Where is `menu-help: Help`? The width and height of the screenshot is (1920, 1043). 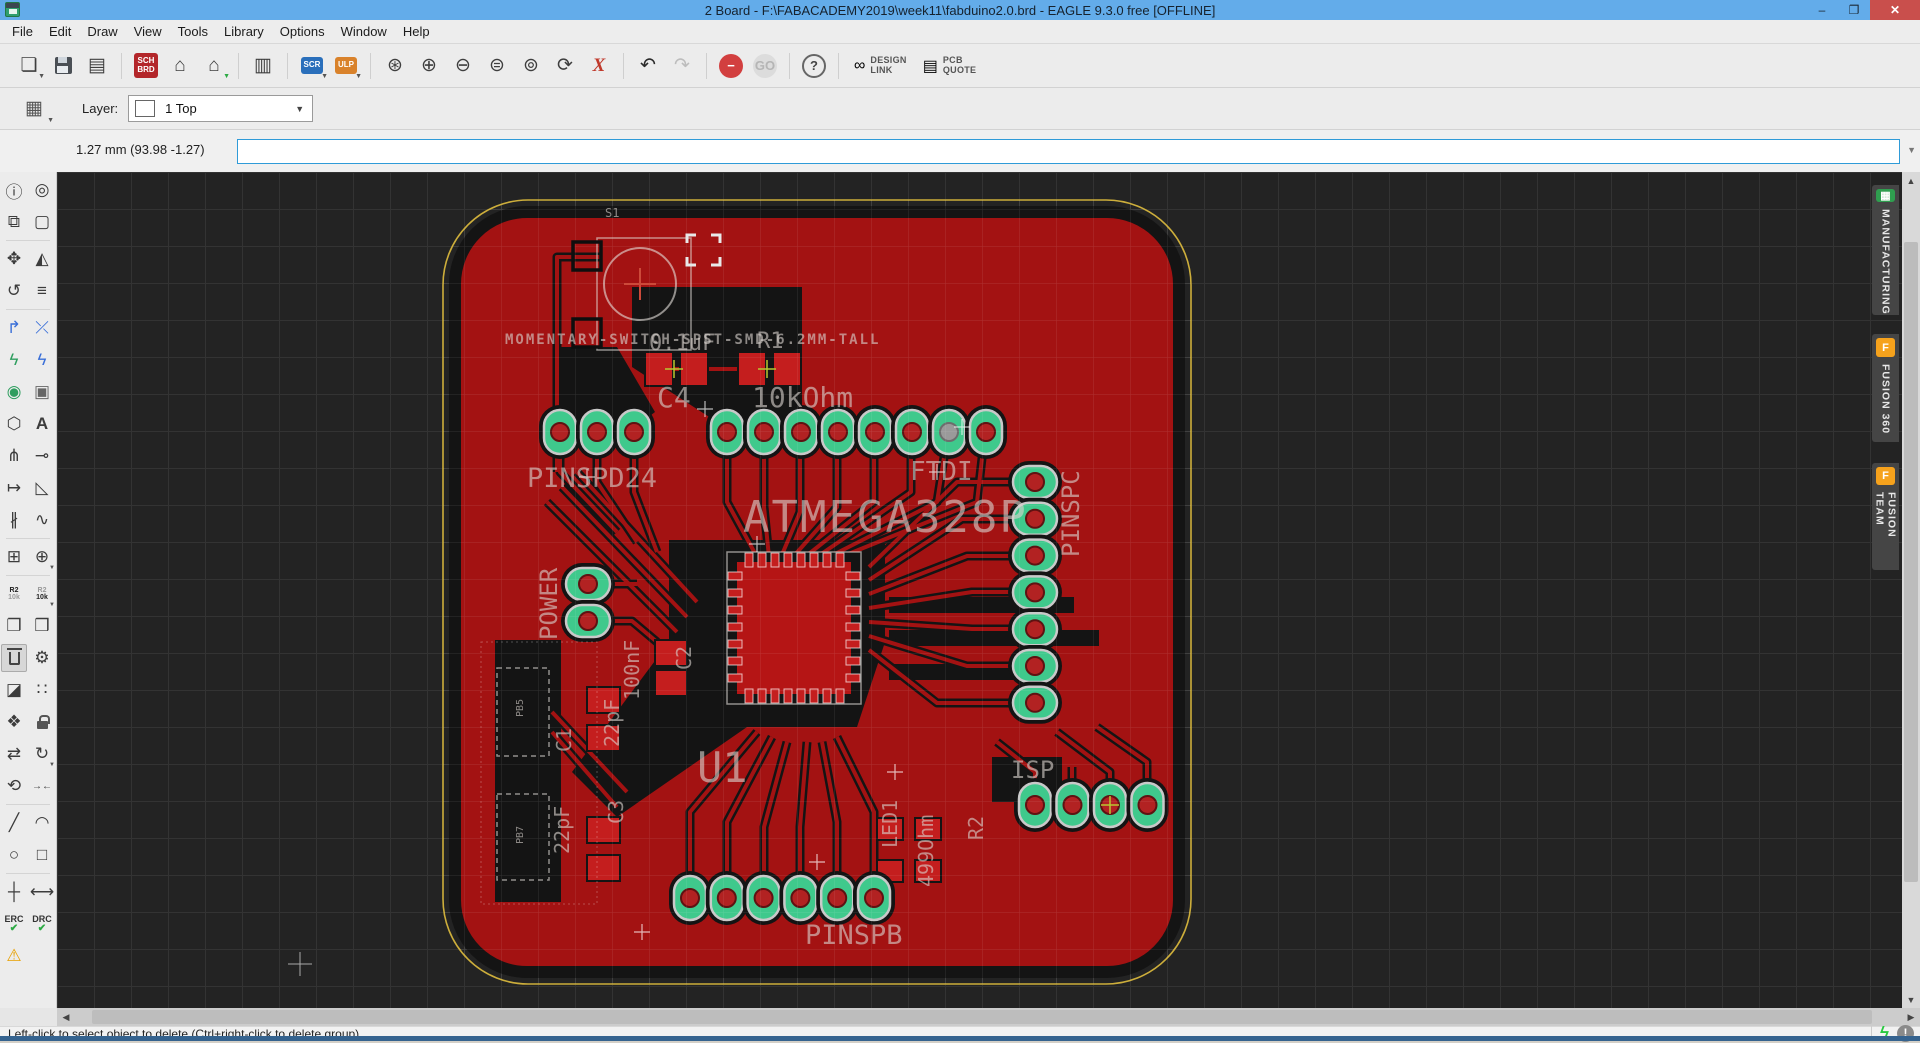 menu-help: Help is located at coordinates (416, 31).